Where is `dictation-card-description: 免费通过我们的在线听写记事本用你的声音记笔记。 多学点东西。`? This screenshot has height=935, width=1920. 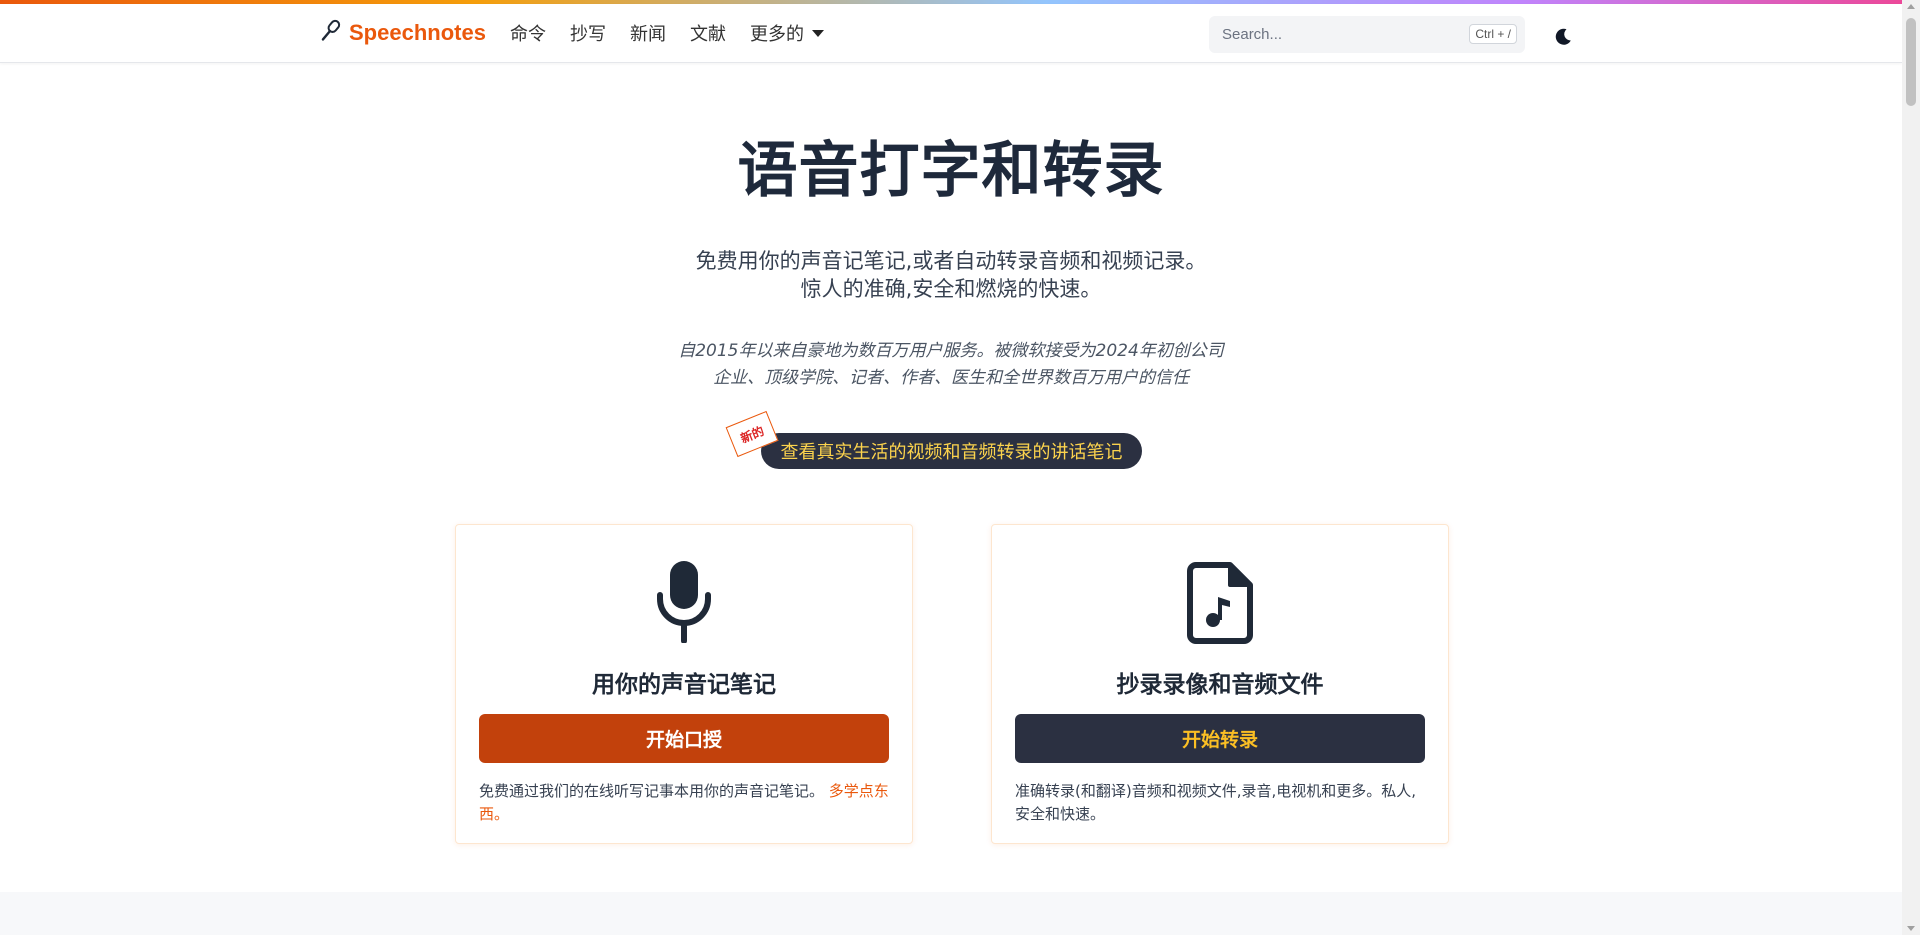 dictation-card-description: 免费通过我们的在线听写记事本用你的声音记笔记。 多学点东西。 is located at coordinates (684, 803).